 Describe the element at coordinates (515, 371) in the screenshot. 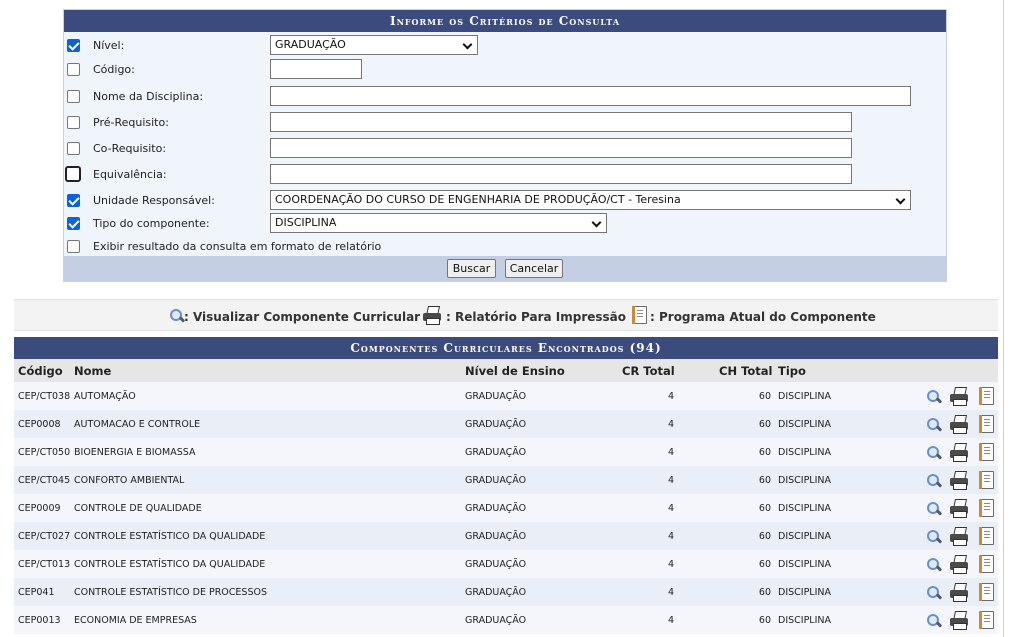

I see `header-level: Nível de Ensino` at that location.